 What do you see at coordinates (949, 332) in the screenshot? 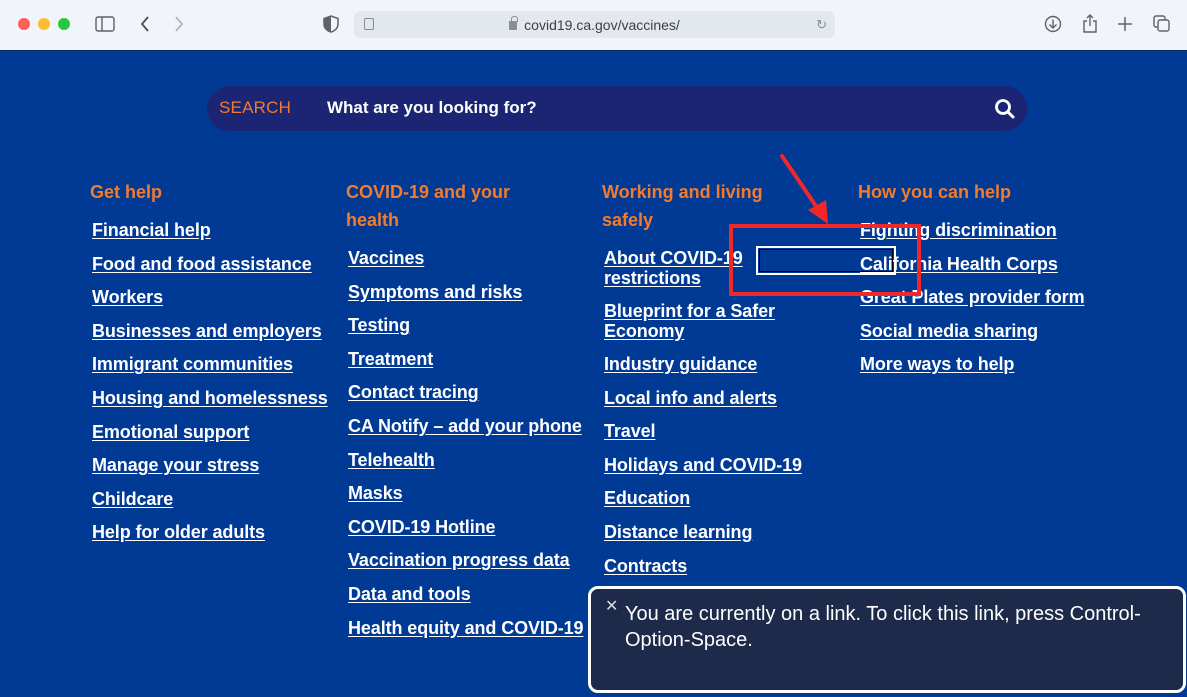
I see `nav-link: Social media sharing` at bounding box center [949, 332].